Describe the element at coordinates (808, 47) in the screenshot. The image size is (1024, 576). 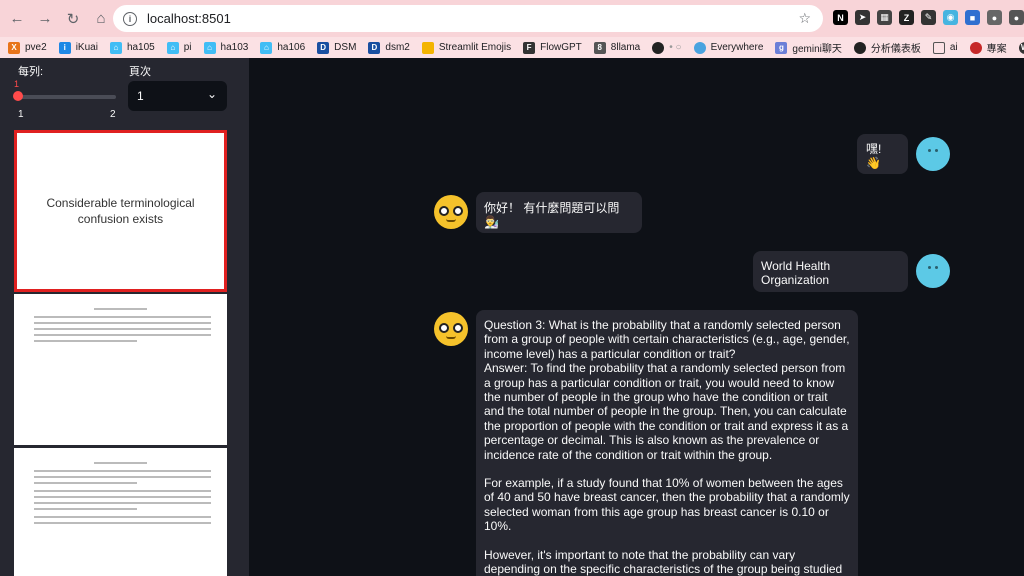
I see `bookmark-gemini: g gemini聊天` at that location.